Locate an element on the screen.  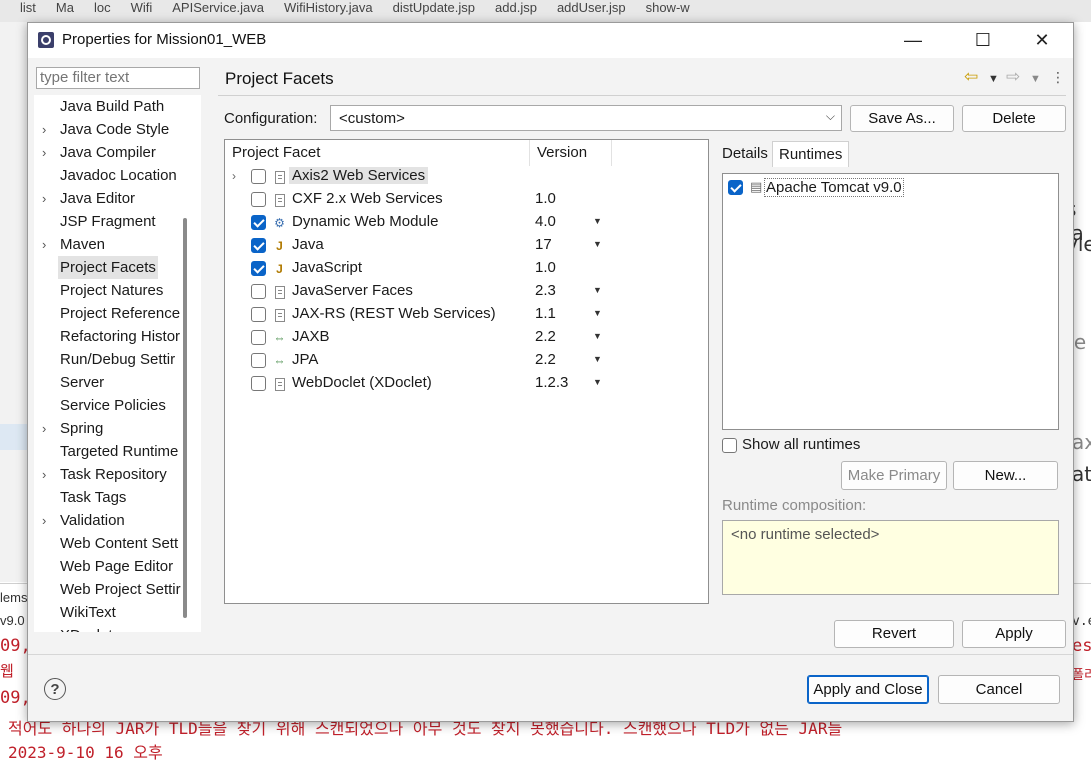
facet-row: JavaServer Faces 2.3 ▼ is located at coordinates (466, 292).